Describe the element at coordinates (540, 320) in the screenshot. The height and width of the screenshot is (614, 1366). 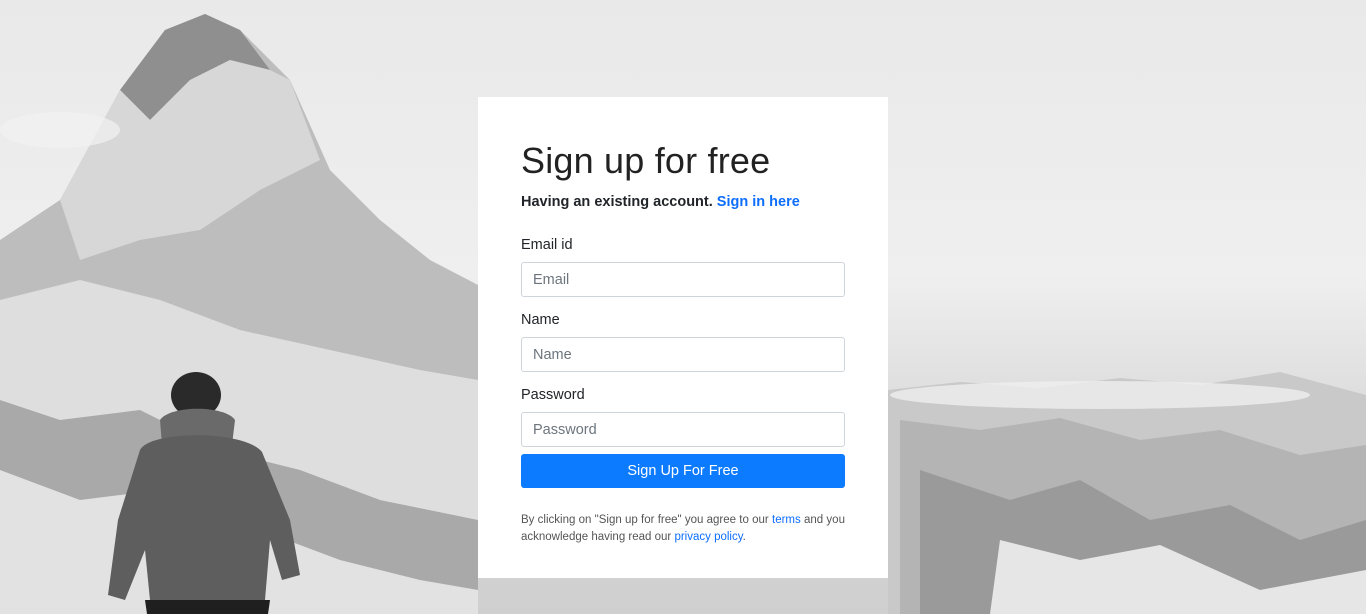
I see `name-label: Name` at that location.